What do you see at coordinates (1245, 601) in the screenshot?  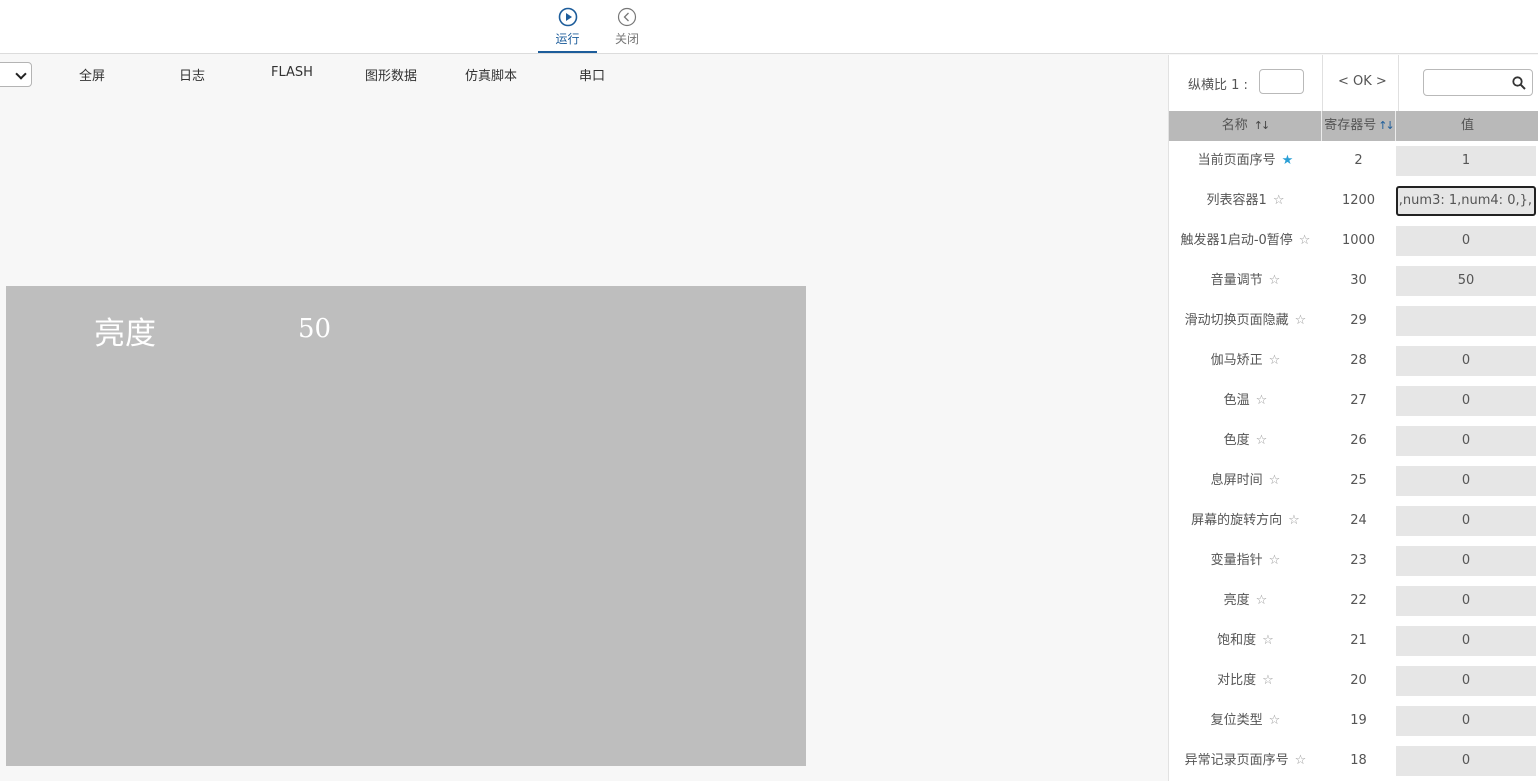 I see `register-name: 亮度 ☆` at bounding box center [1245, 601].